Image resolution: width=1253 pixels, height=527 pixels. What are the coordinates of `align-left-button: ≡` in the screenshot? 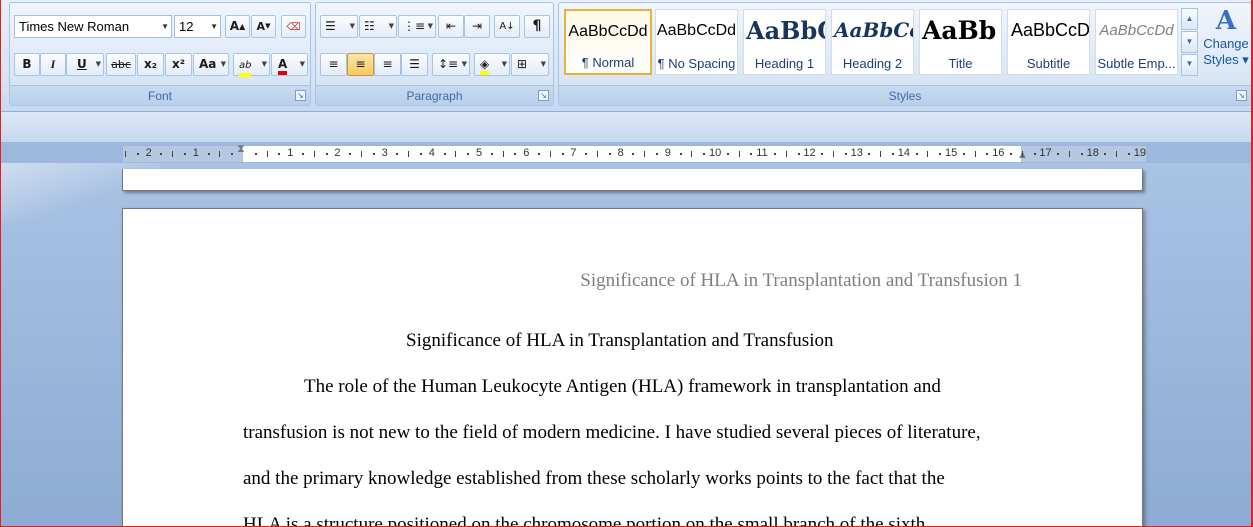 It's located at (333, 64).